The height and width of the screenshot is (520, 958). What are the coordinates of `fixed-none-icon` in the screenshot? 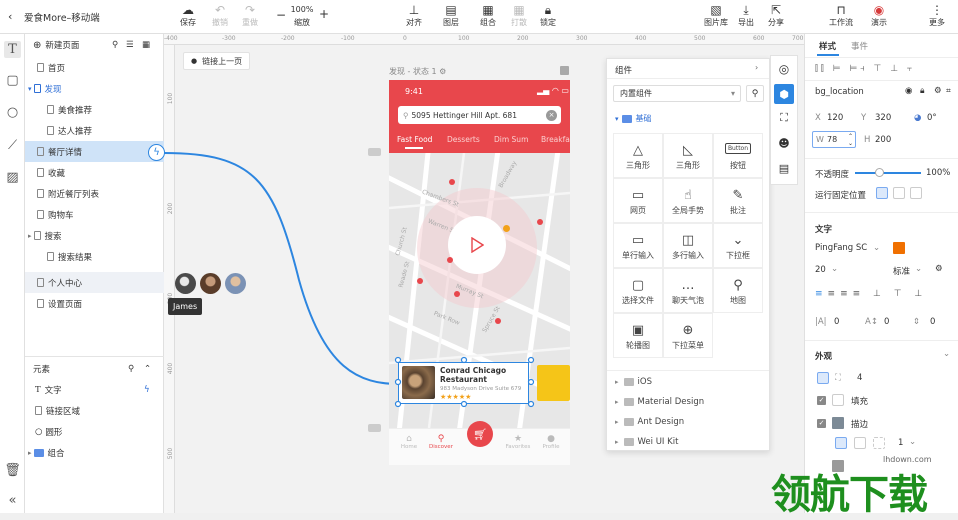 It's located at (882, 193).